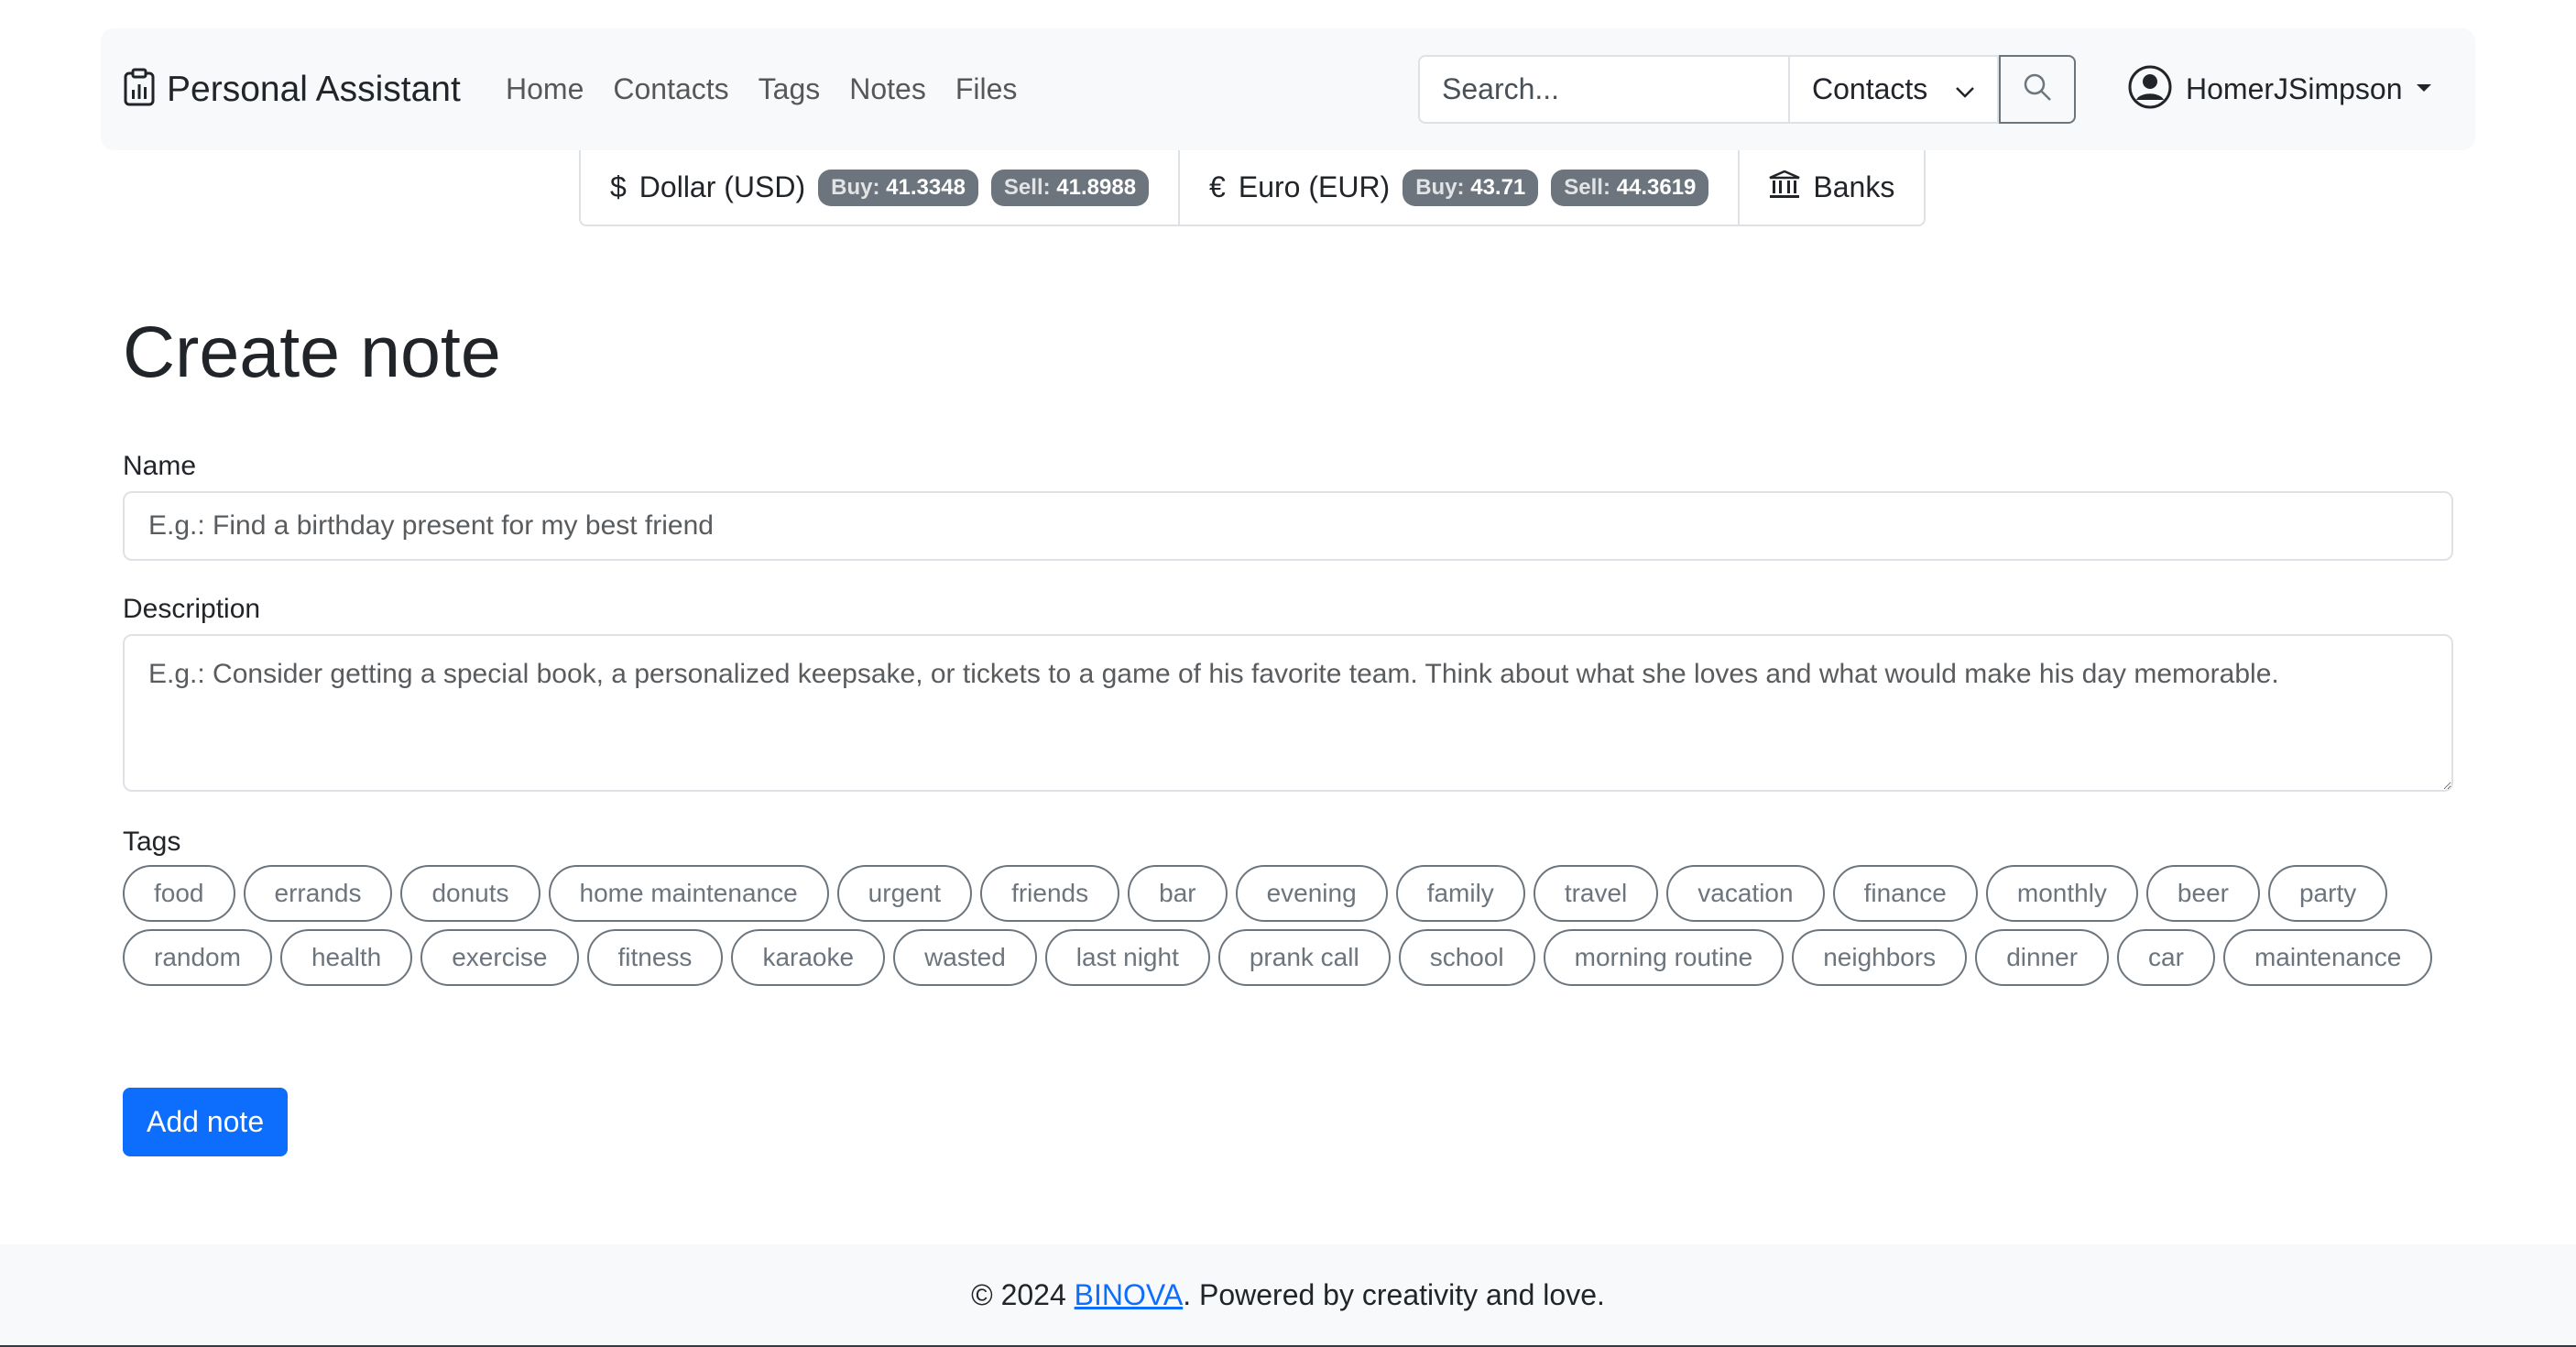 The width and height of the screenshot is (2576, 1347). What do you see at coordinates (888, 89) in the screenshot?
I see `nav-item-notes: Notes` at bounding box center [888, 89].